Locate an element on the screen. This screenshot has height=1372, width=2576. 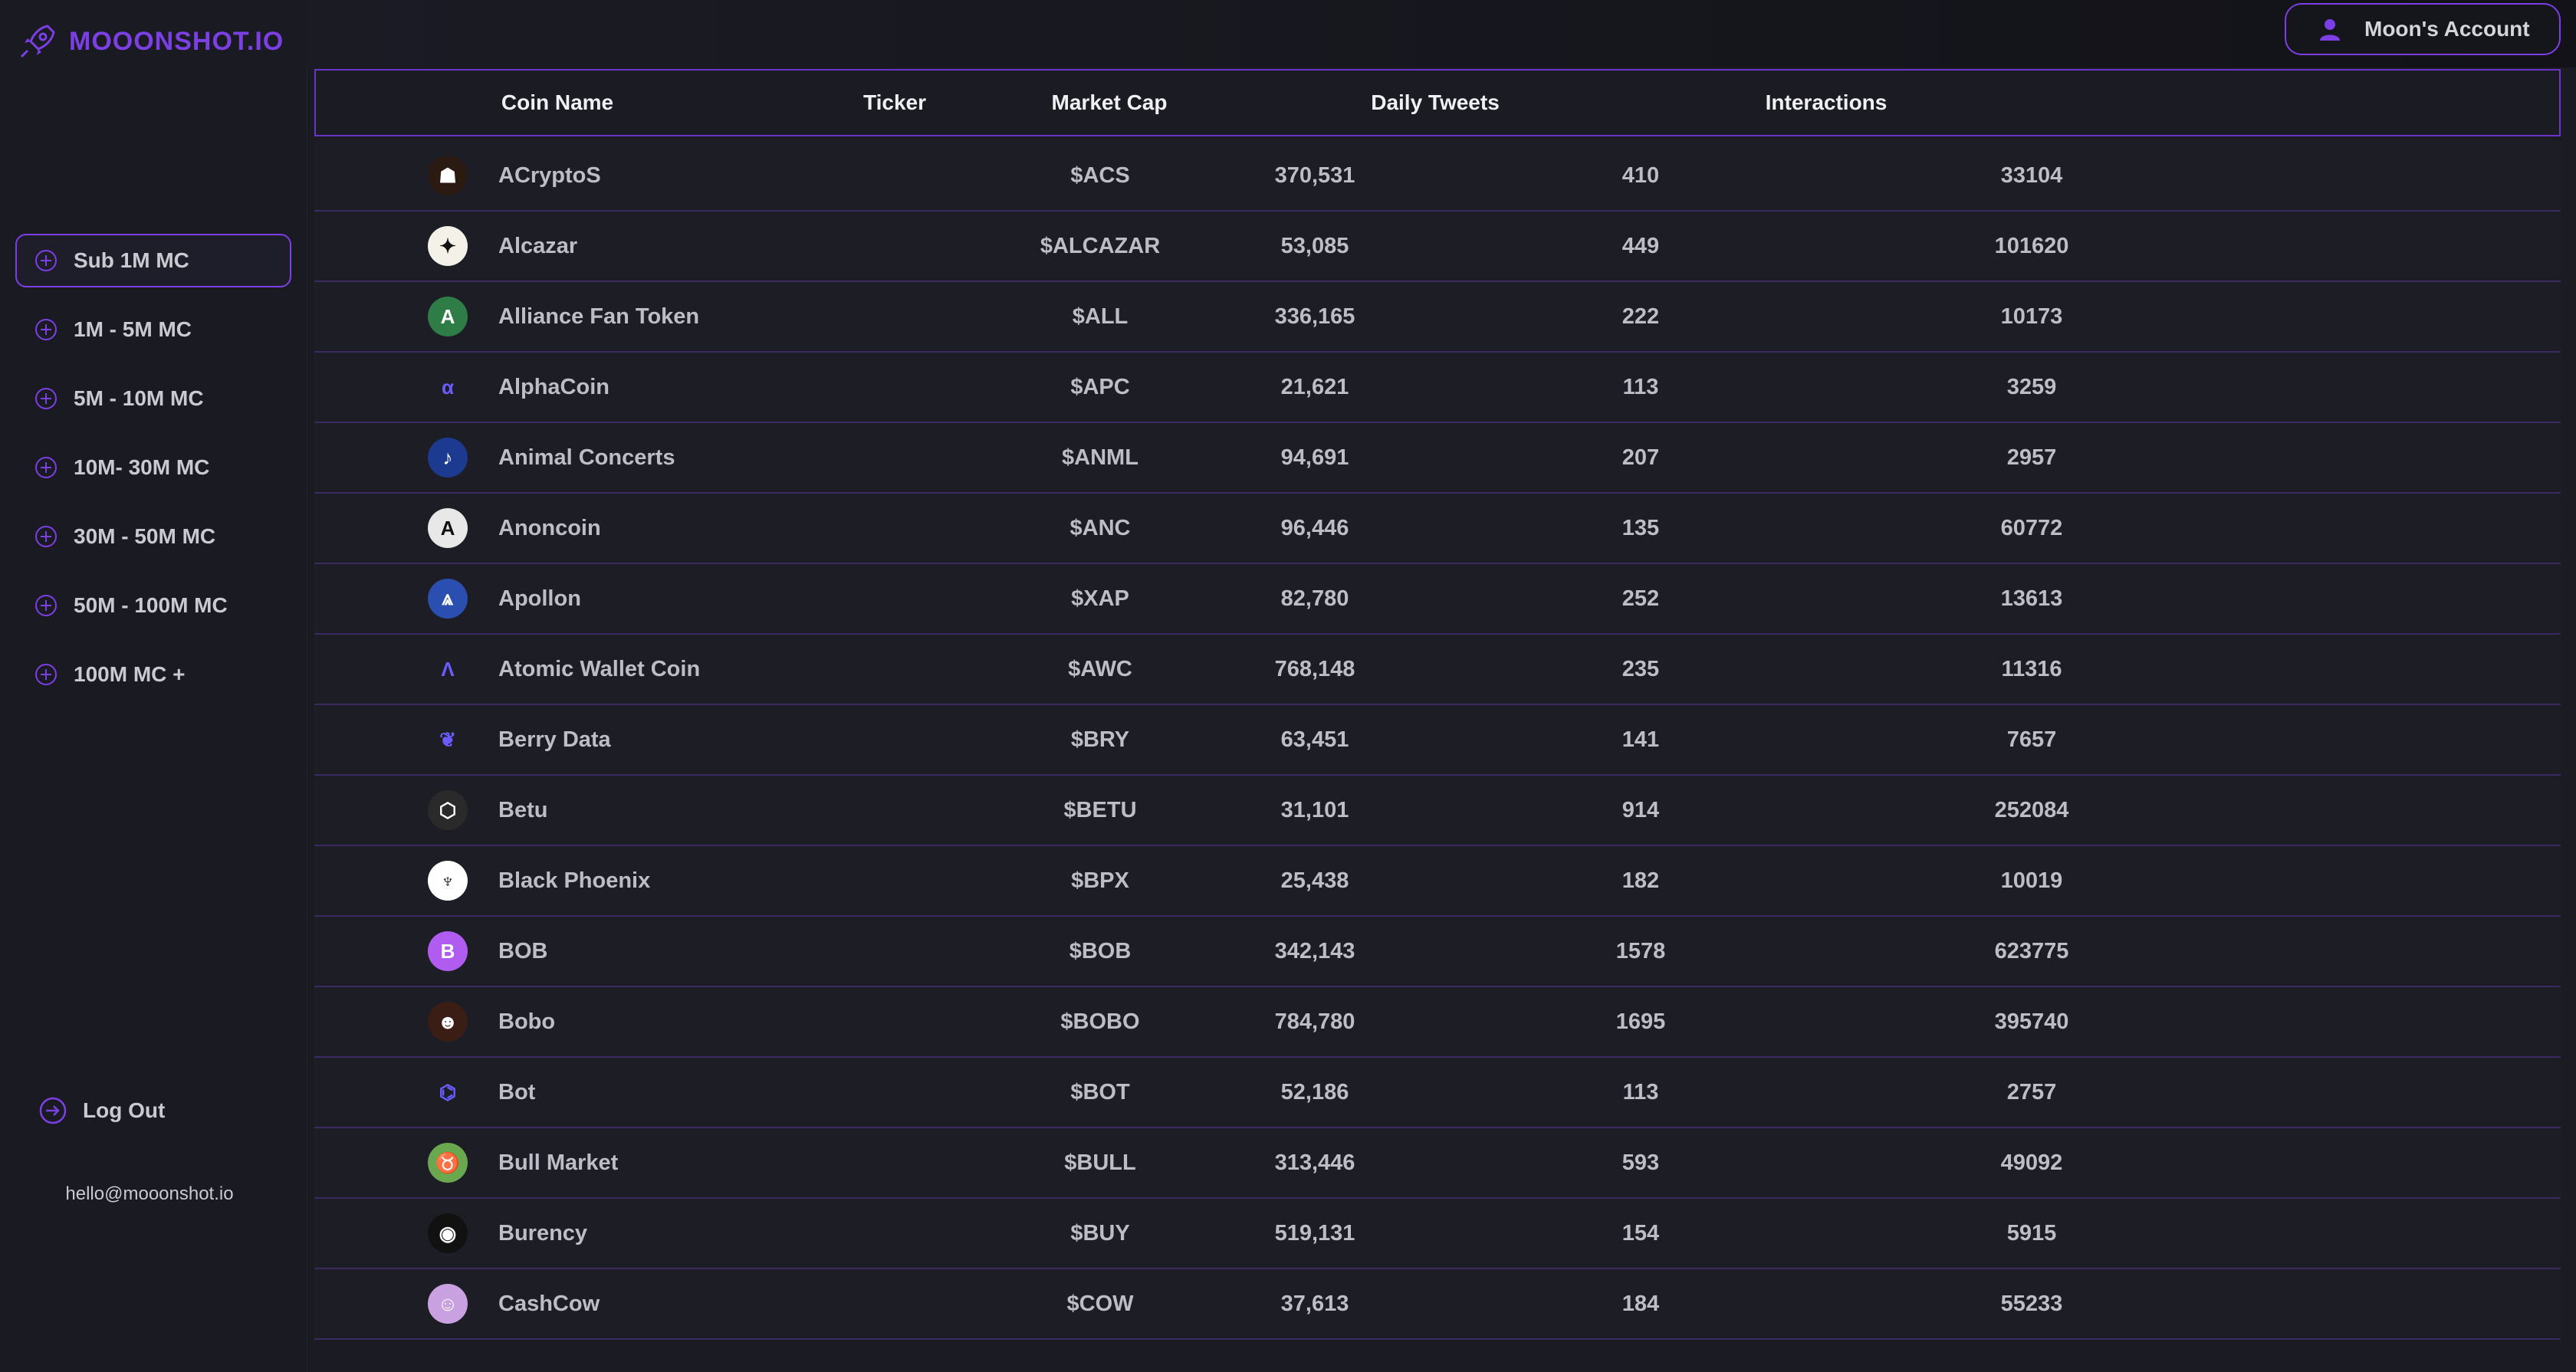
daily-tweets-cell: 154 is located at coordinates (1641, 1233).